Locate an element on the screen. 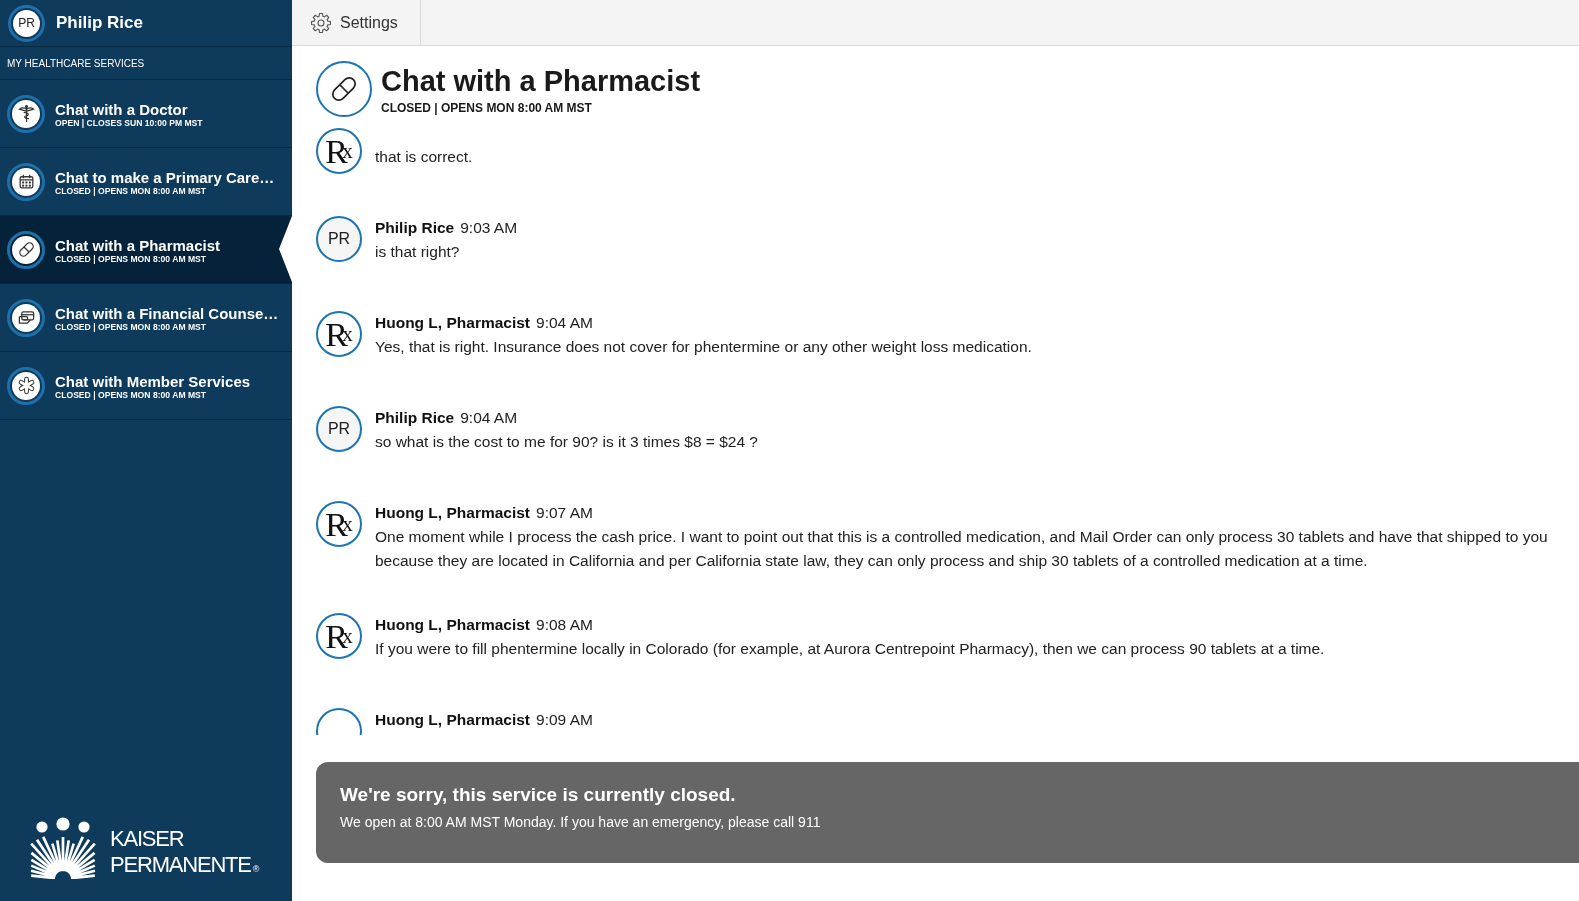  notice-text: We open at 8:00 AM MST Monday. If you have an emergency, please call 911 is located at coordinates (581, 822).